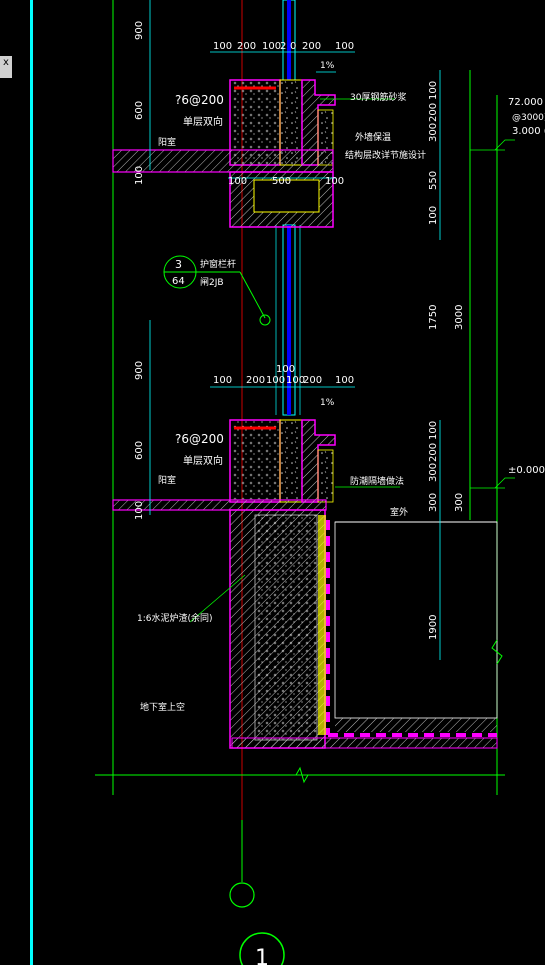 Image resolution: width=545 pixels, height=965 pixels. What do you see at coordinates (139, 370) in the screenshot?
I see `lower-vdim-900: 900` at bounding box center [139, 370].